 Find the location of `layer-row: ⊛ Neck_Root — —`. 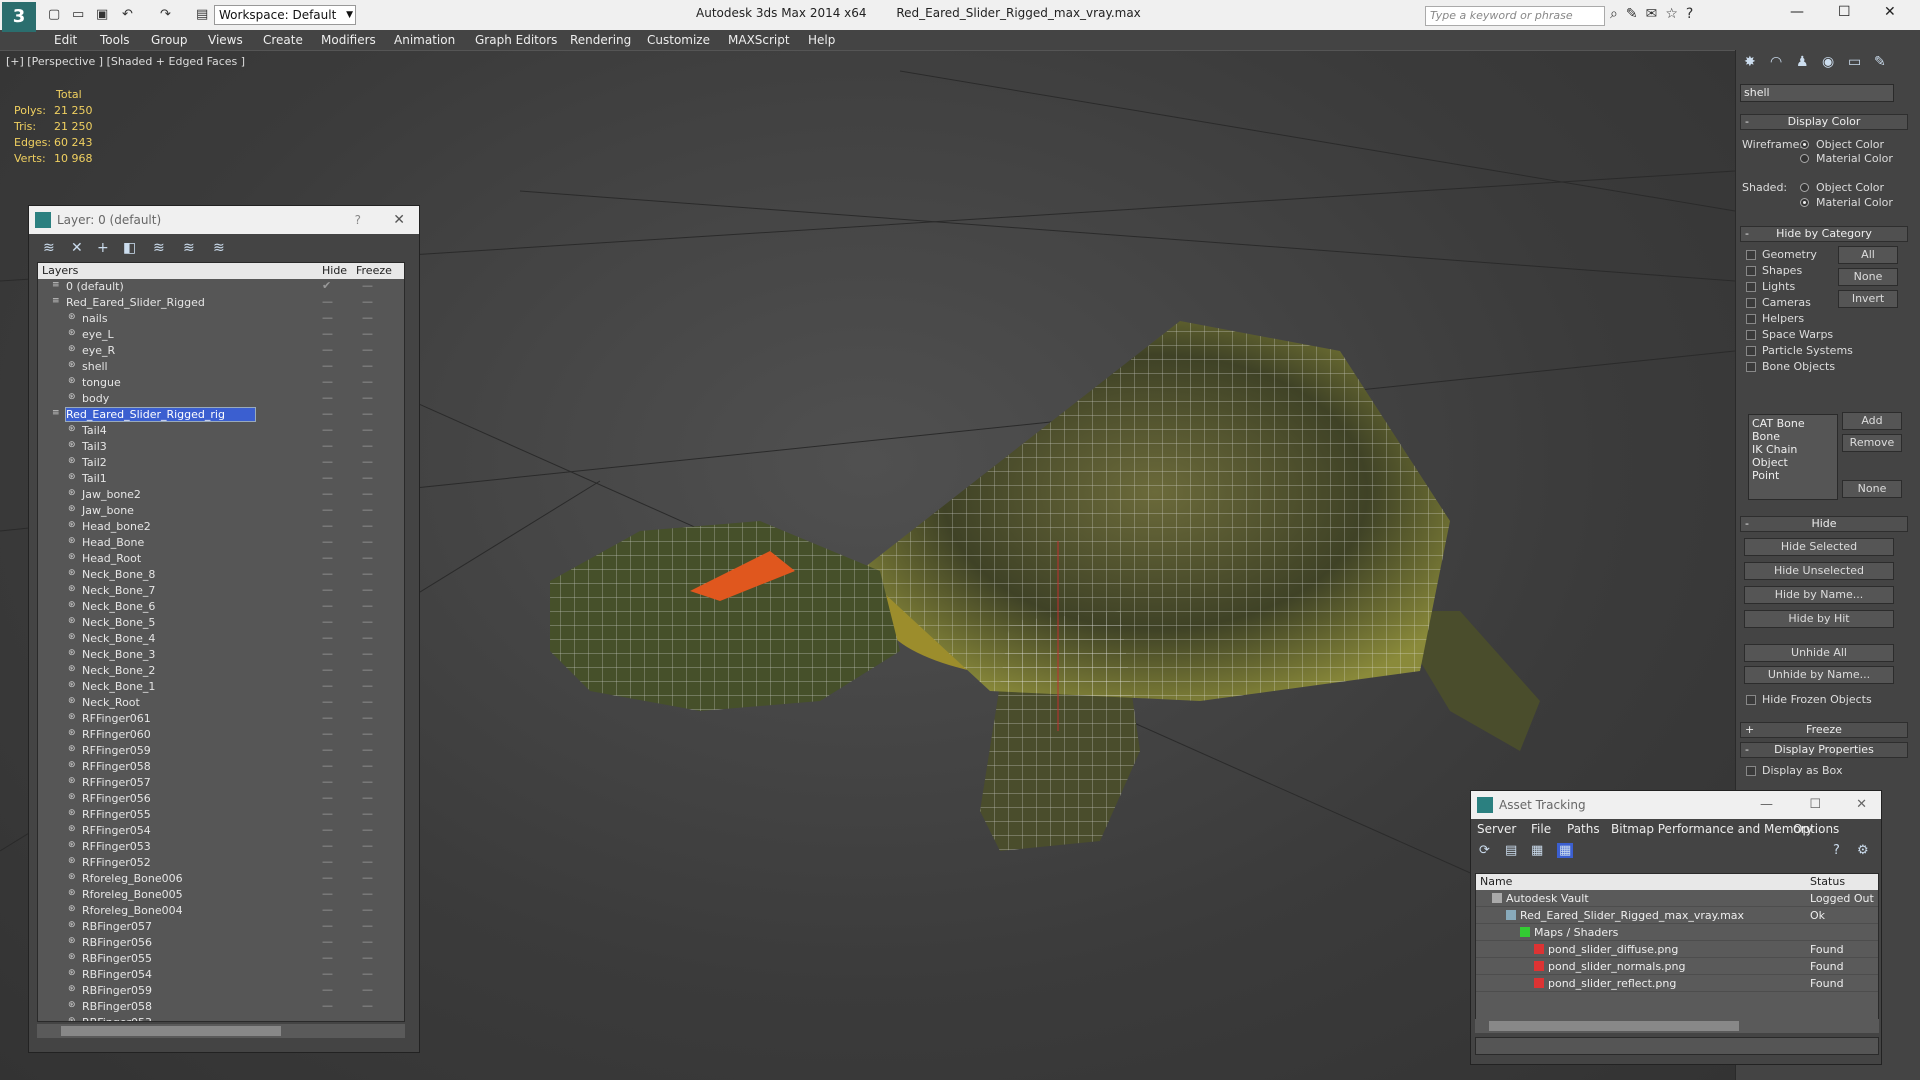

layer-row: ⊛ Neck_Root — — is located at coordinates (221, 703).